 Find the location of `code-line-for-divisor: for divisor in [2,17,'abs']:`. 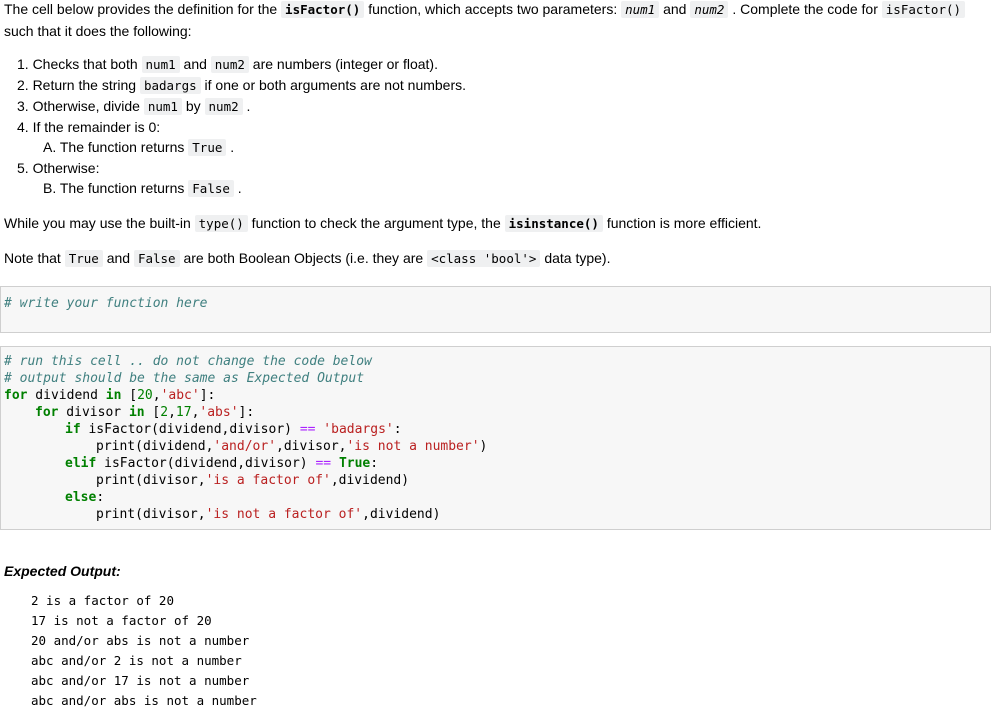

code-line-for-divisor: for divisor in [2,17,'abs']: is located at coordinates (144, 412).